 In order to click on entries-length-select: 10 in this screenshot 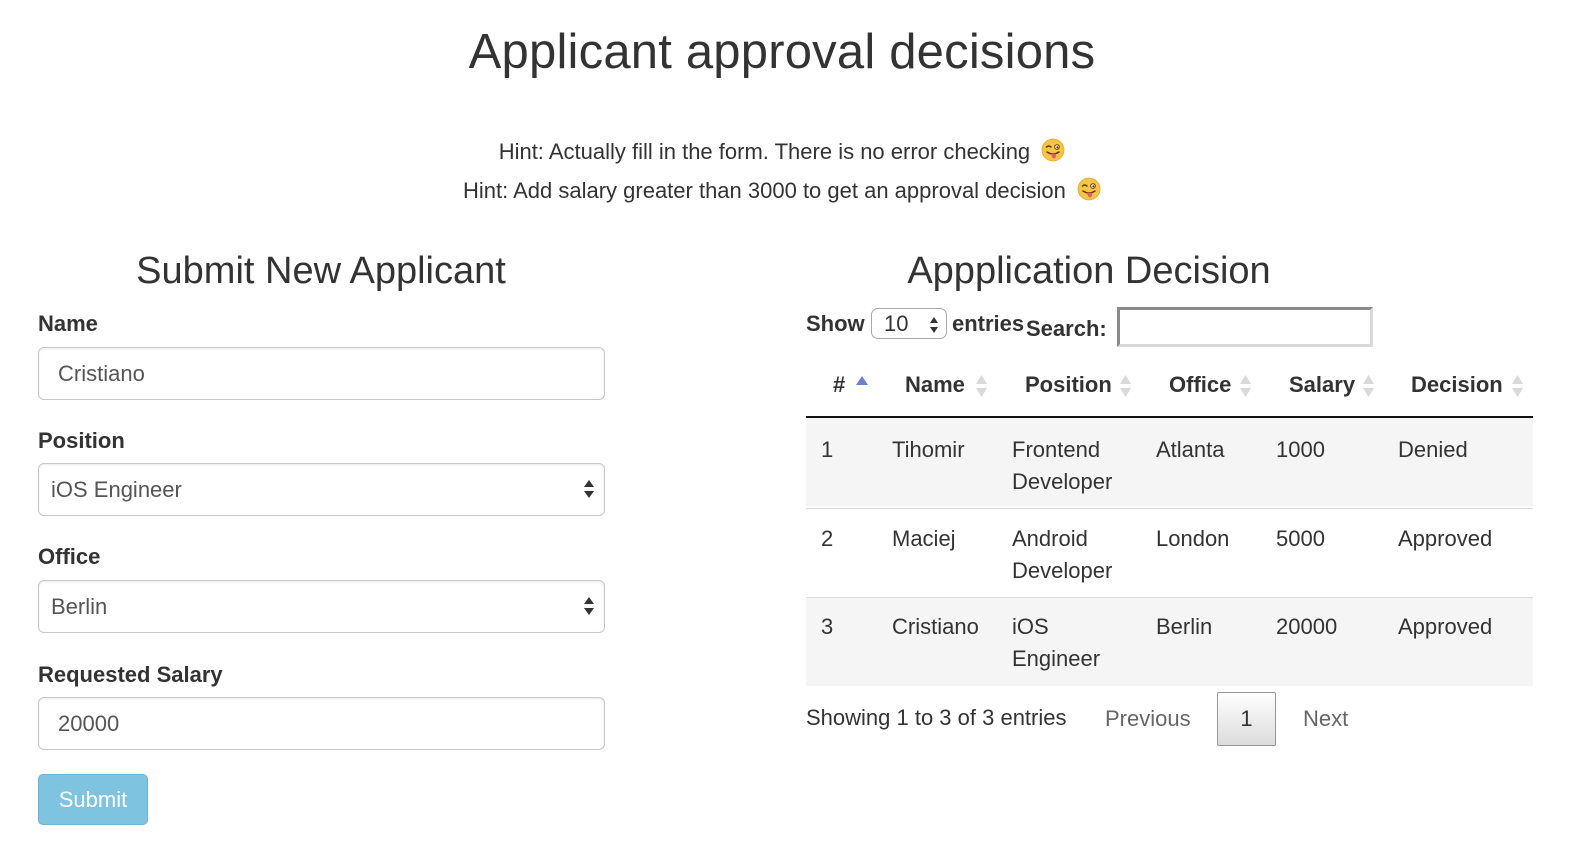, I will do `click(909, 323)`.